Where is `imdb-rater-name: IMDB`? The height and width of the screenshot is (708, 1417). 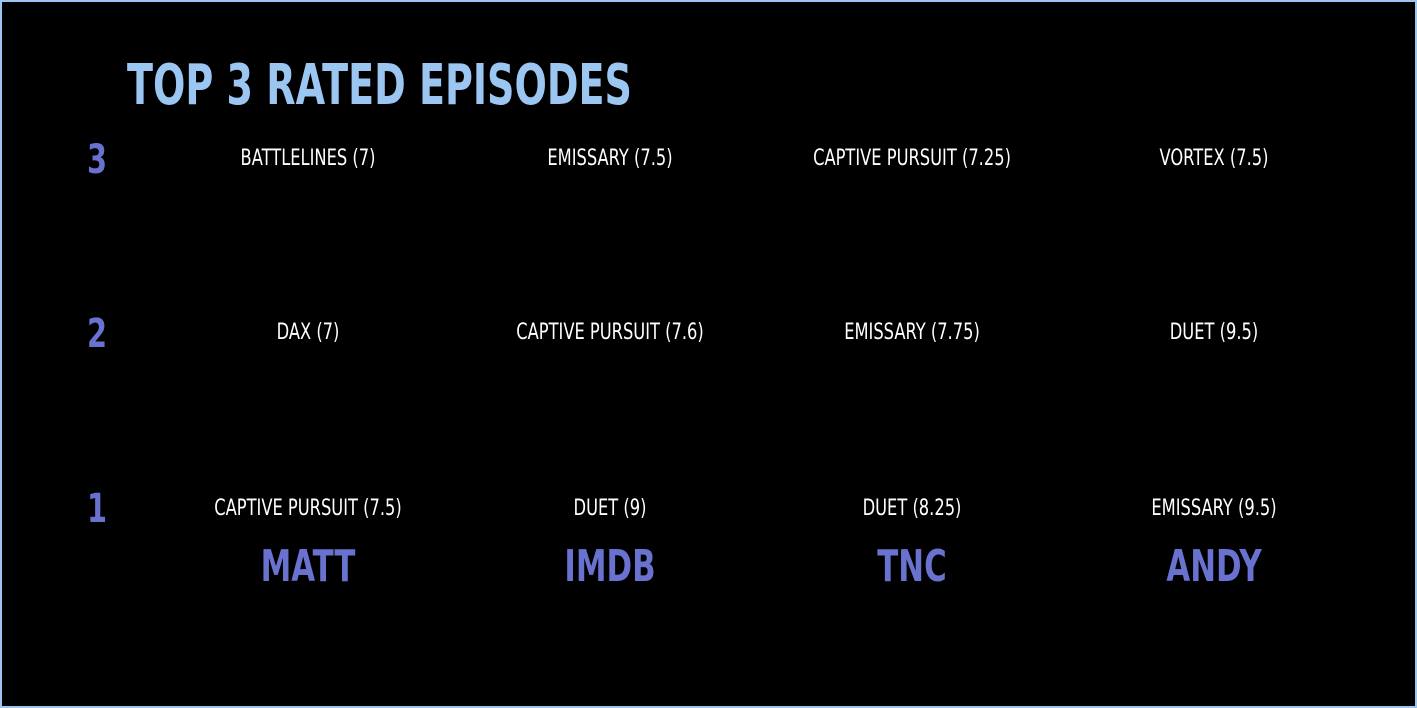 imdb-rater-name: IMDB is located at coordinates (610, 566).